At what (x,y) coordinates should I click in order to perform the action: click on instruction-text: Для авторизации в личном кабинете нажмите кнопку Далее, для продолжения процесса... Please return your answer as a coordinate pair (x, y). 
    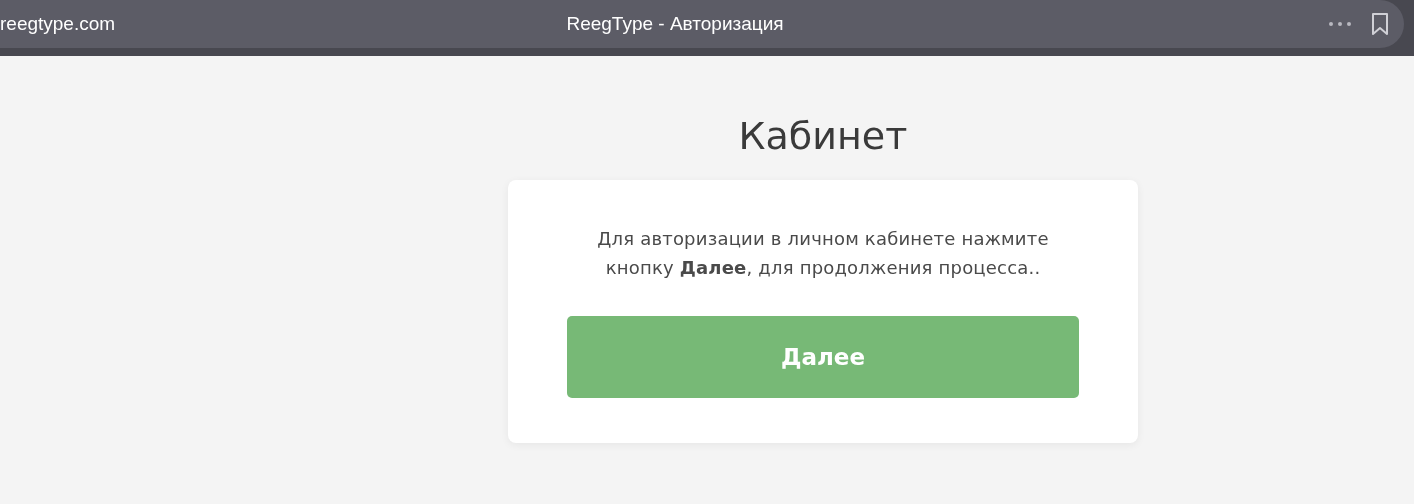
    Looking at the image, I should click on (823, 253).